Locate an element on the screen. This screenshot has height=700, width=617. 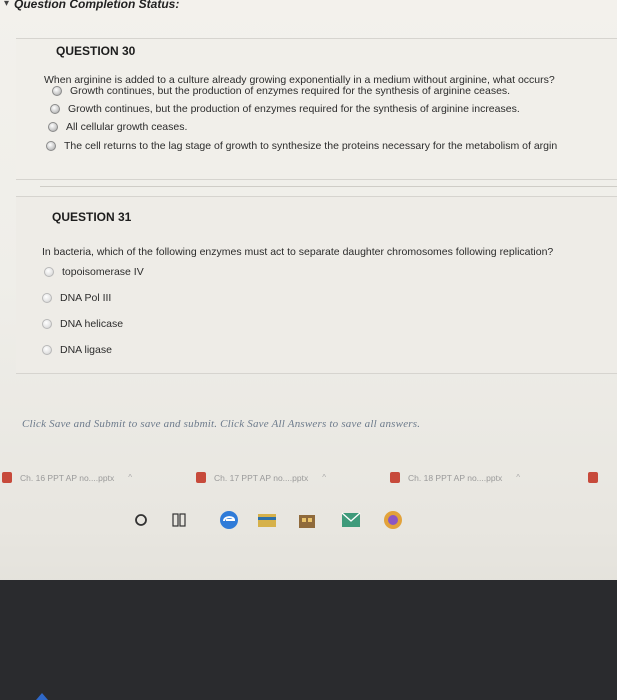
download-item: Ch. 16 PPT AP no....pptx ^ is located at coordinates (67, 477).